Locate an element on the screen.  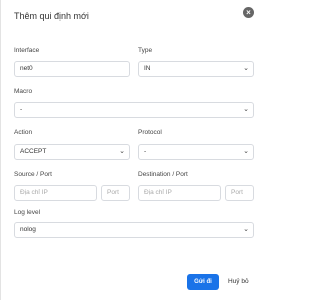
source-ip-input: Địa chỉ IP is located at coordinates (55, 193).